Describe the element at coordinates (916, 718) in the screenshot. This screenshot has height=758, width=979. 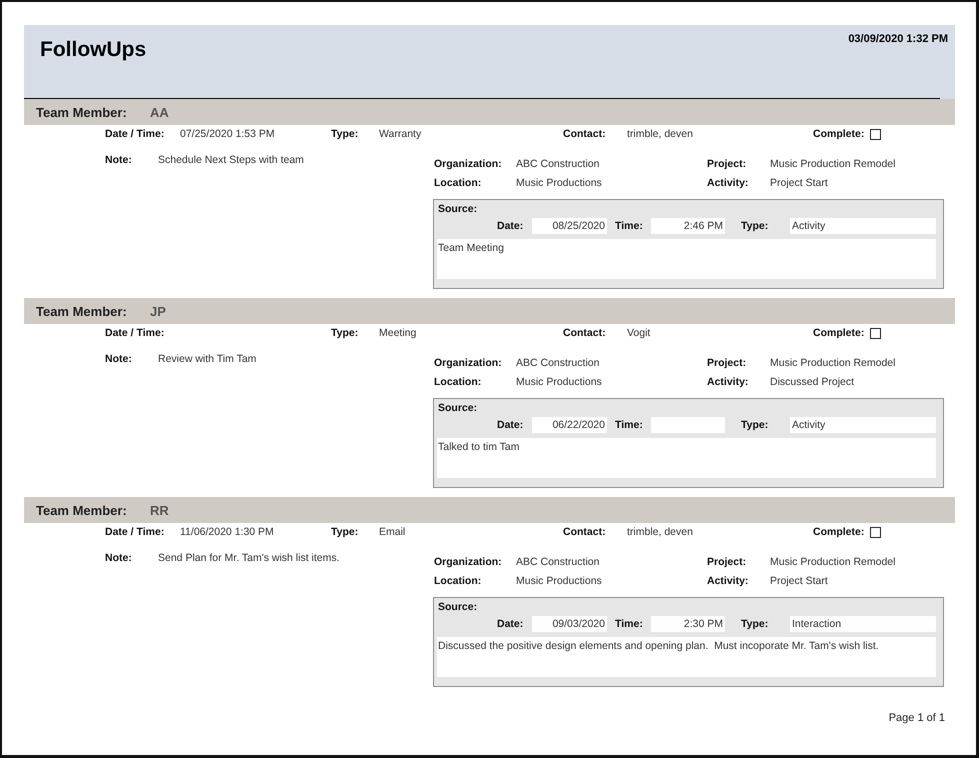
I see `page-number: Page 1 of 1` at that location.